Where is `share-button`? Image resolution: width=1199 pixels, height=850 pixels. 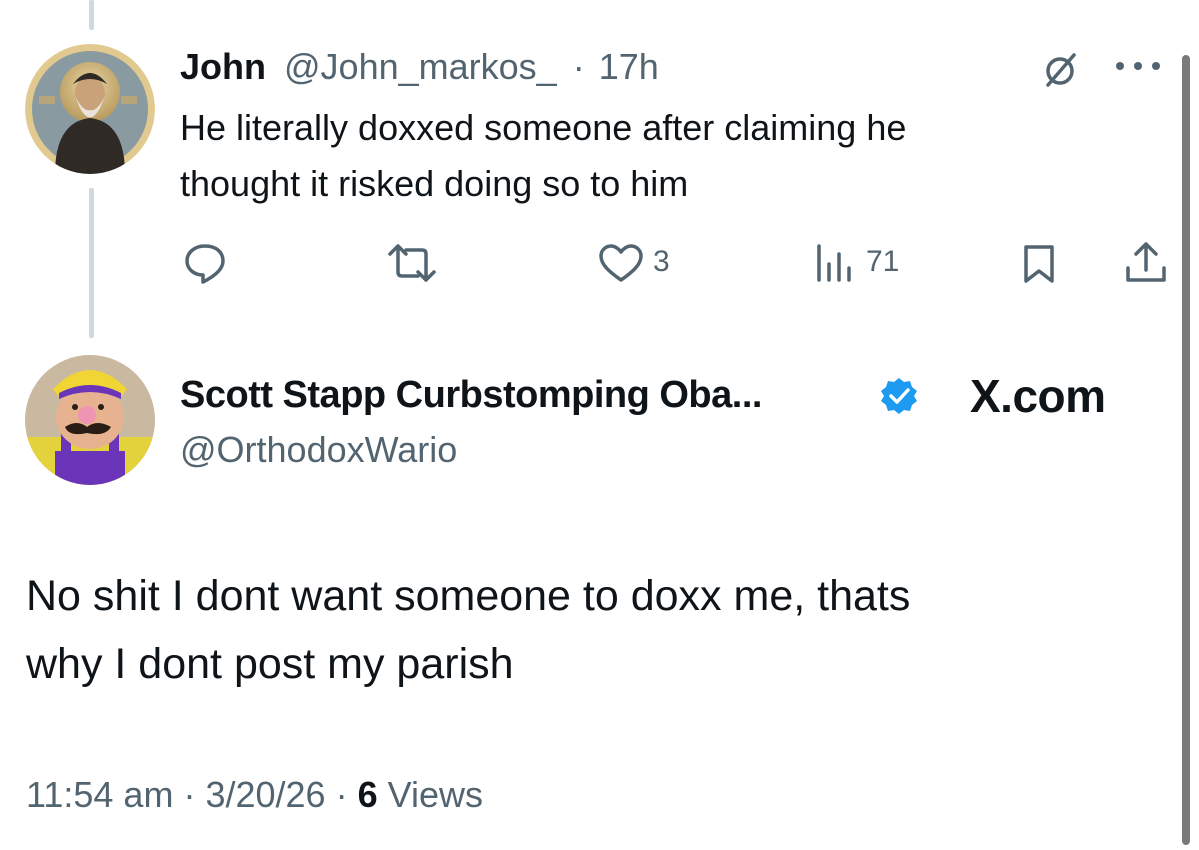
share-button is located at coordinates (1146, 262).